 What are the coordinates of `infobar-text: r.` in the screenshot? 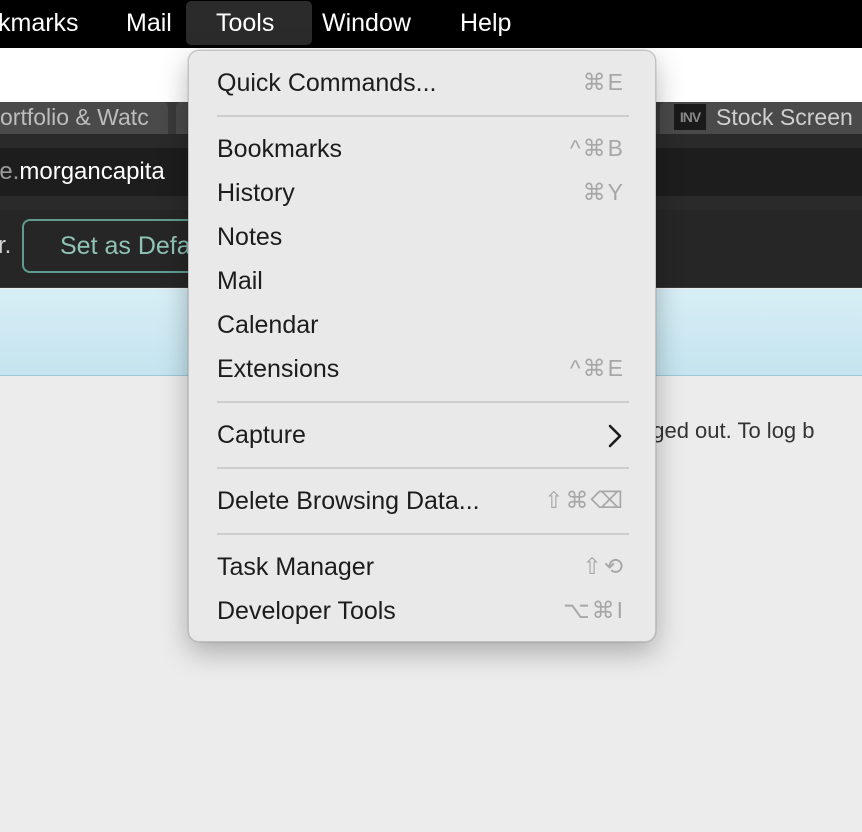 It's located at (6, 245).